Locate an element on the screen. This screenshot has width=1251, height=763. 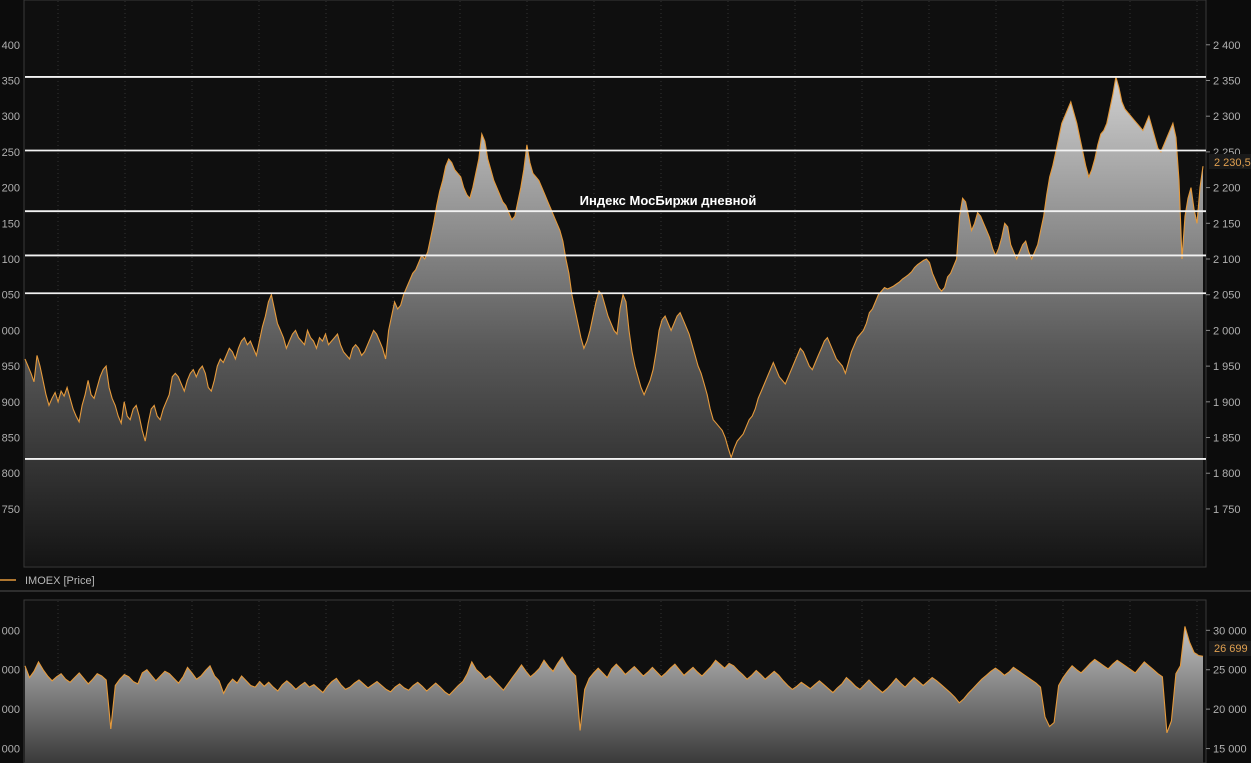
left-tick-label: 900 is located at coordinates (11, 403).